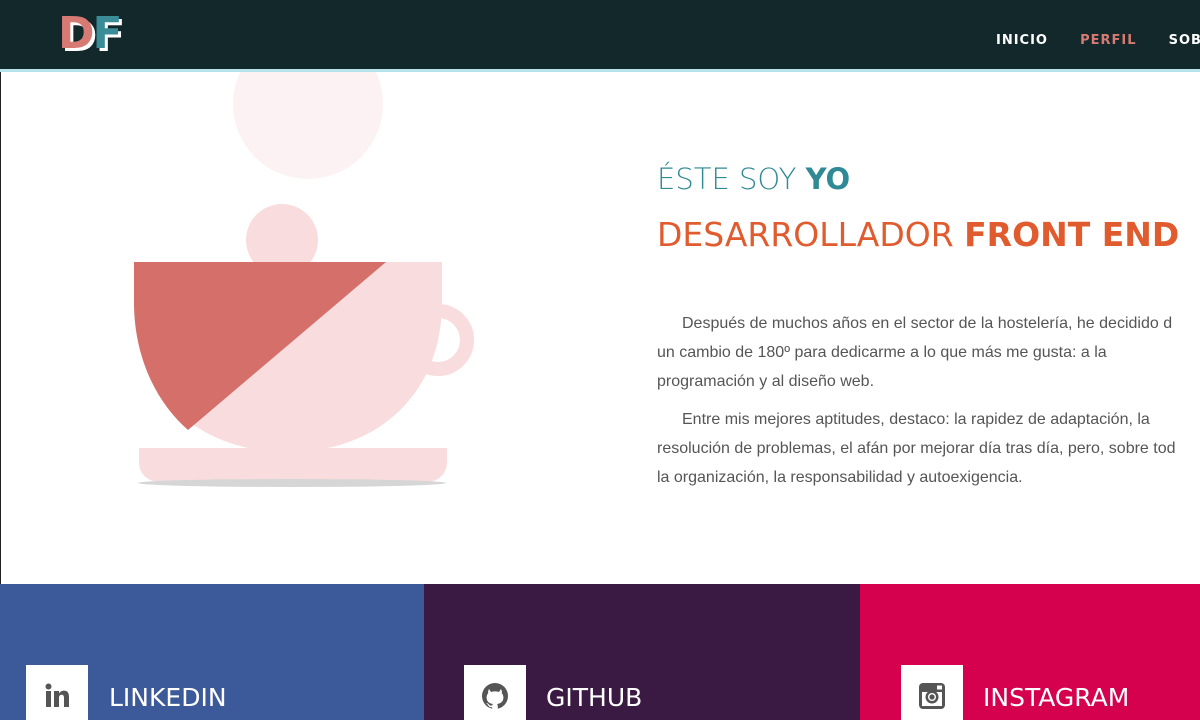 The height and width of the screenshot is (720, 1200). What do you see at coordinates (594, 697) in the screenshot?
I see `github-label: GITHUB` at bounding box center [594, 697].